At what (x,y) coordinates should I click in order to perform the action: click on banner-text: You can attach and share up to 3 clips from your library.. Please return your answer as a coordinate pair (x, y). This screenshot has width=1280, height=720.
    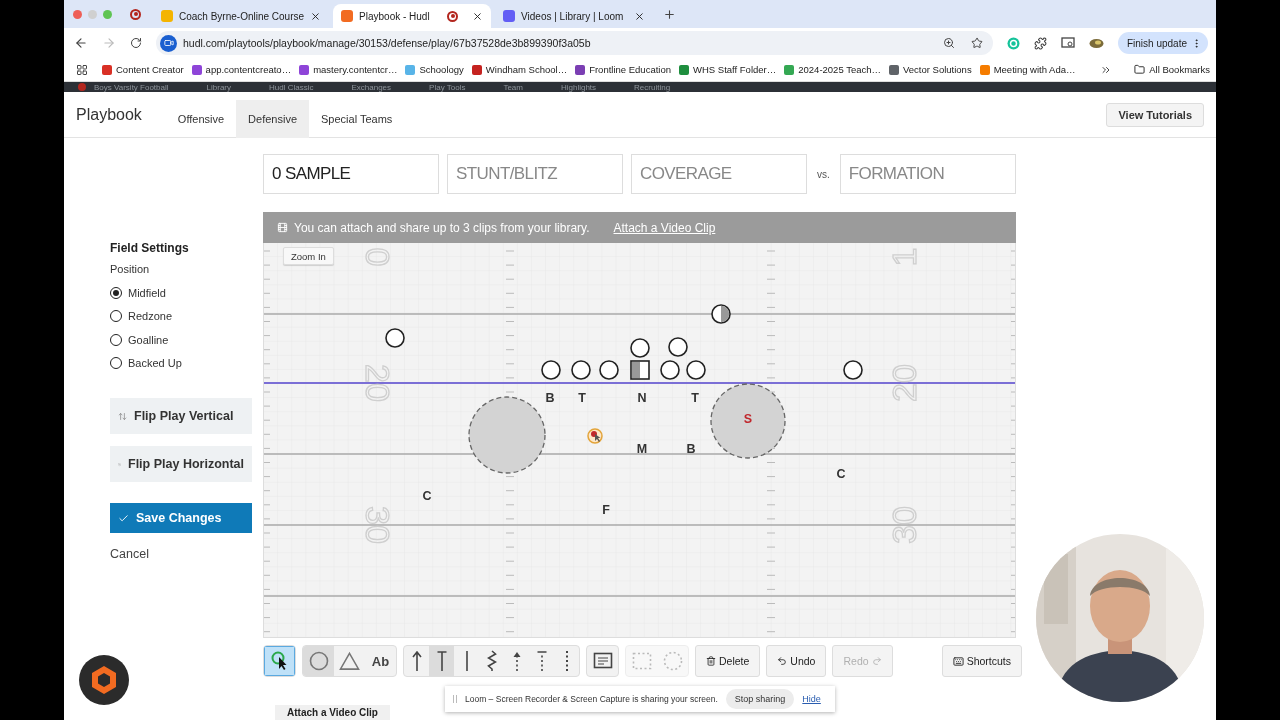
    Looking at the image, I should click on (442, 227).